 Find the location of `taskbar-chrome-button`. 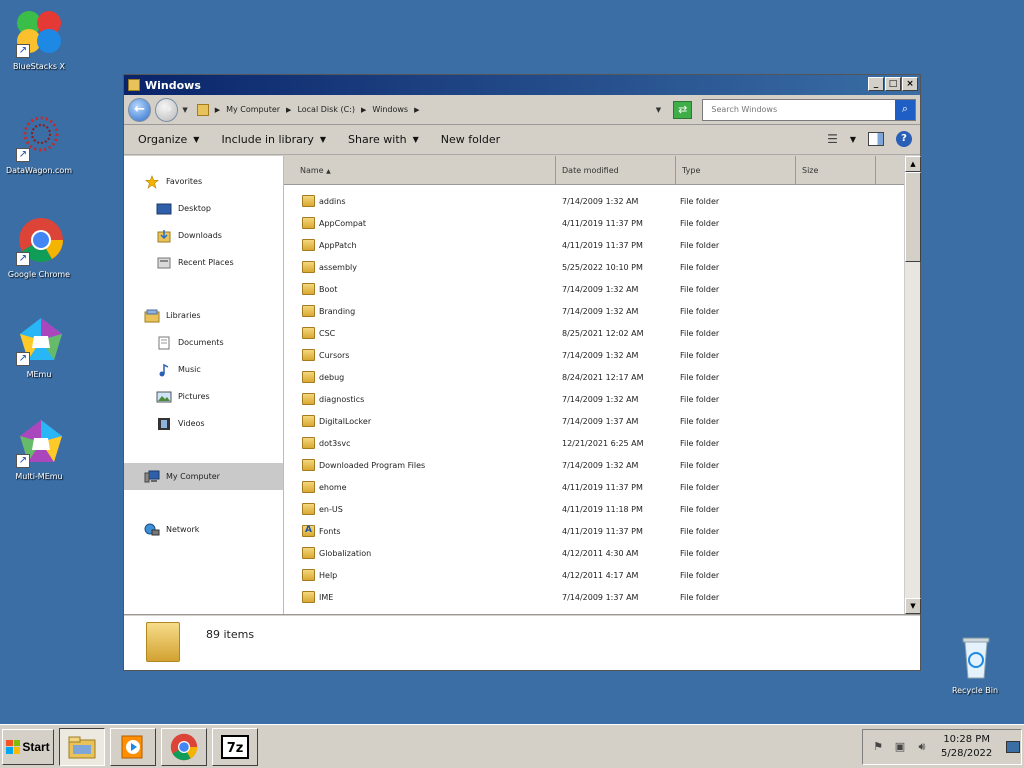

taskbar-chrome-button is located at coordinates (184, 746).